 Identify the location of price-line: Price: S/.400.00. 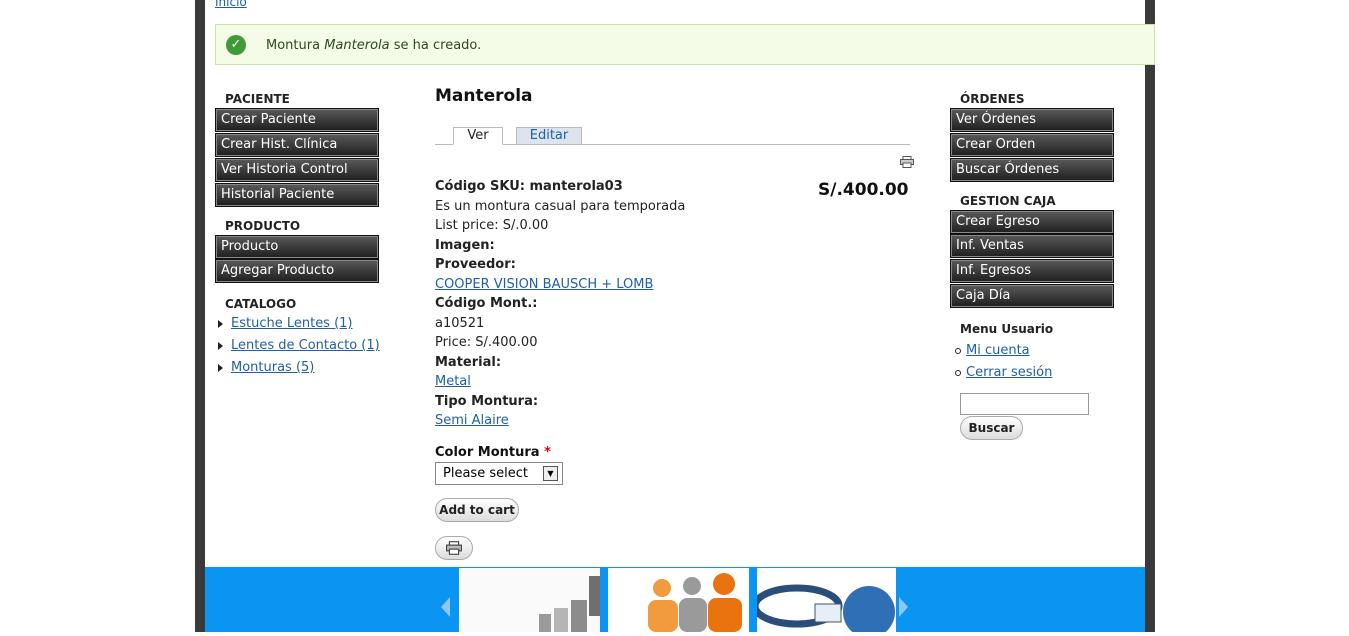
(486, 342).